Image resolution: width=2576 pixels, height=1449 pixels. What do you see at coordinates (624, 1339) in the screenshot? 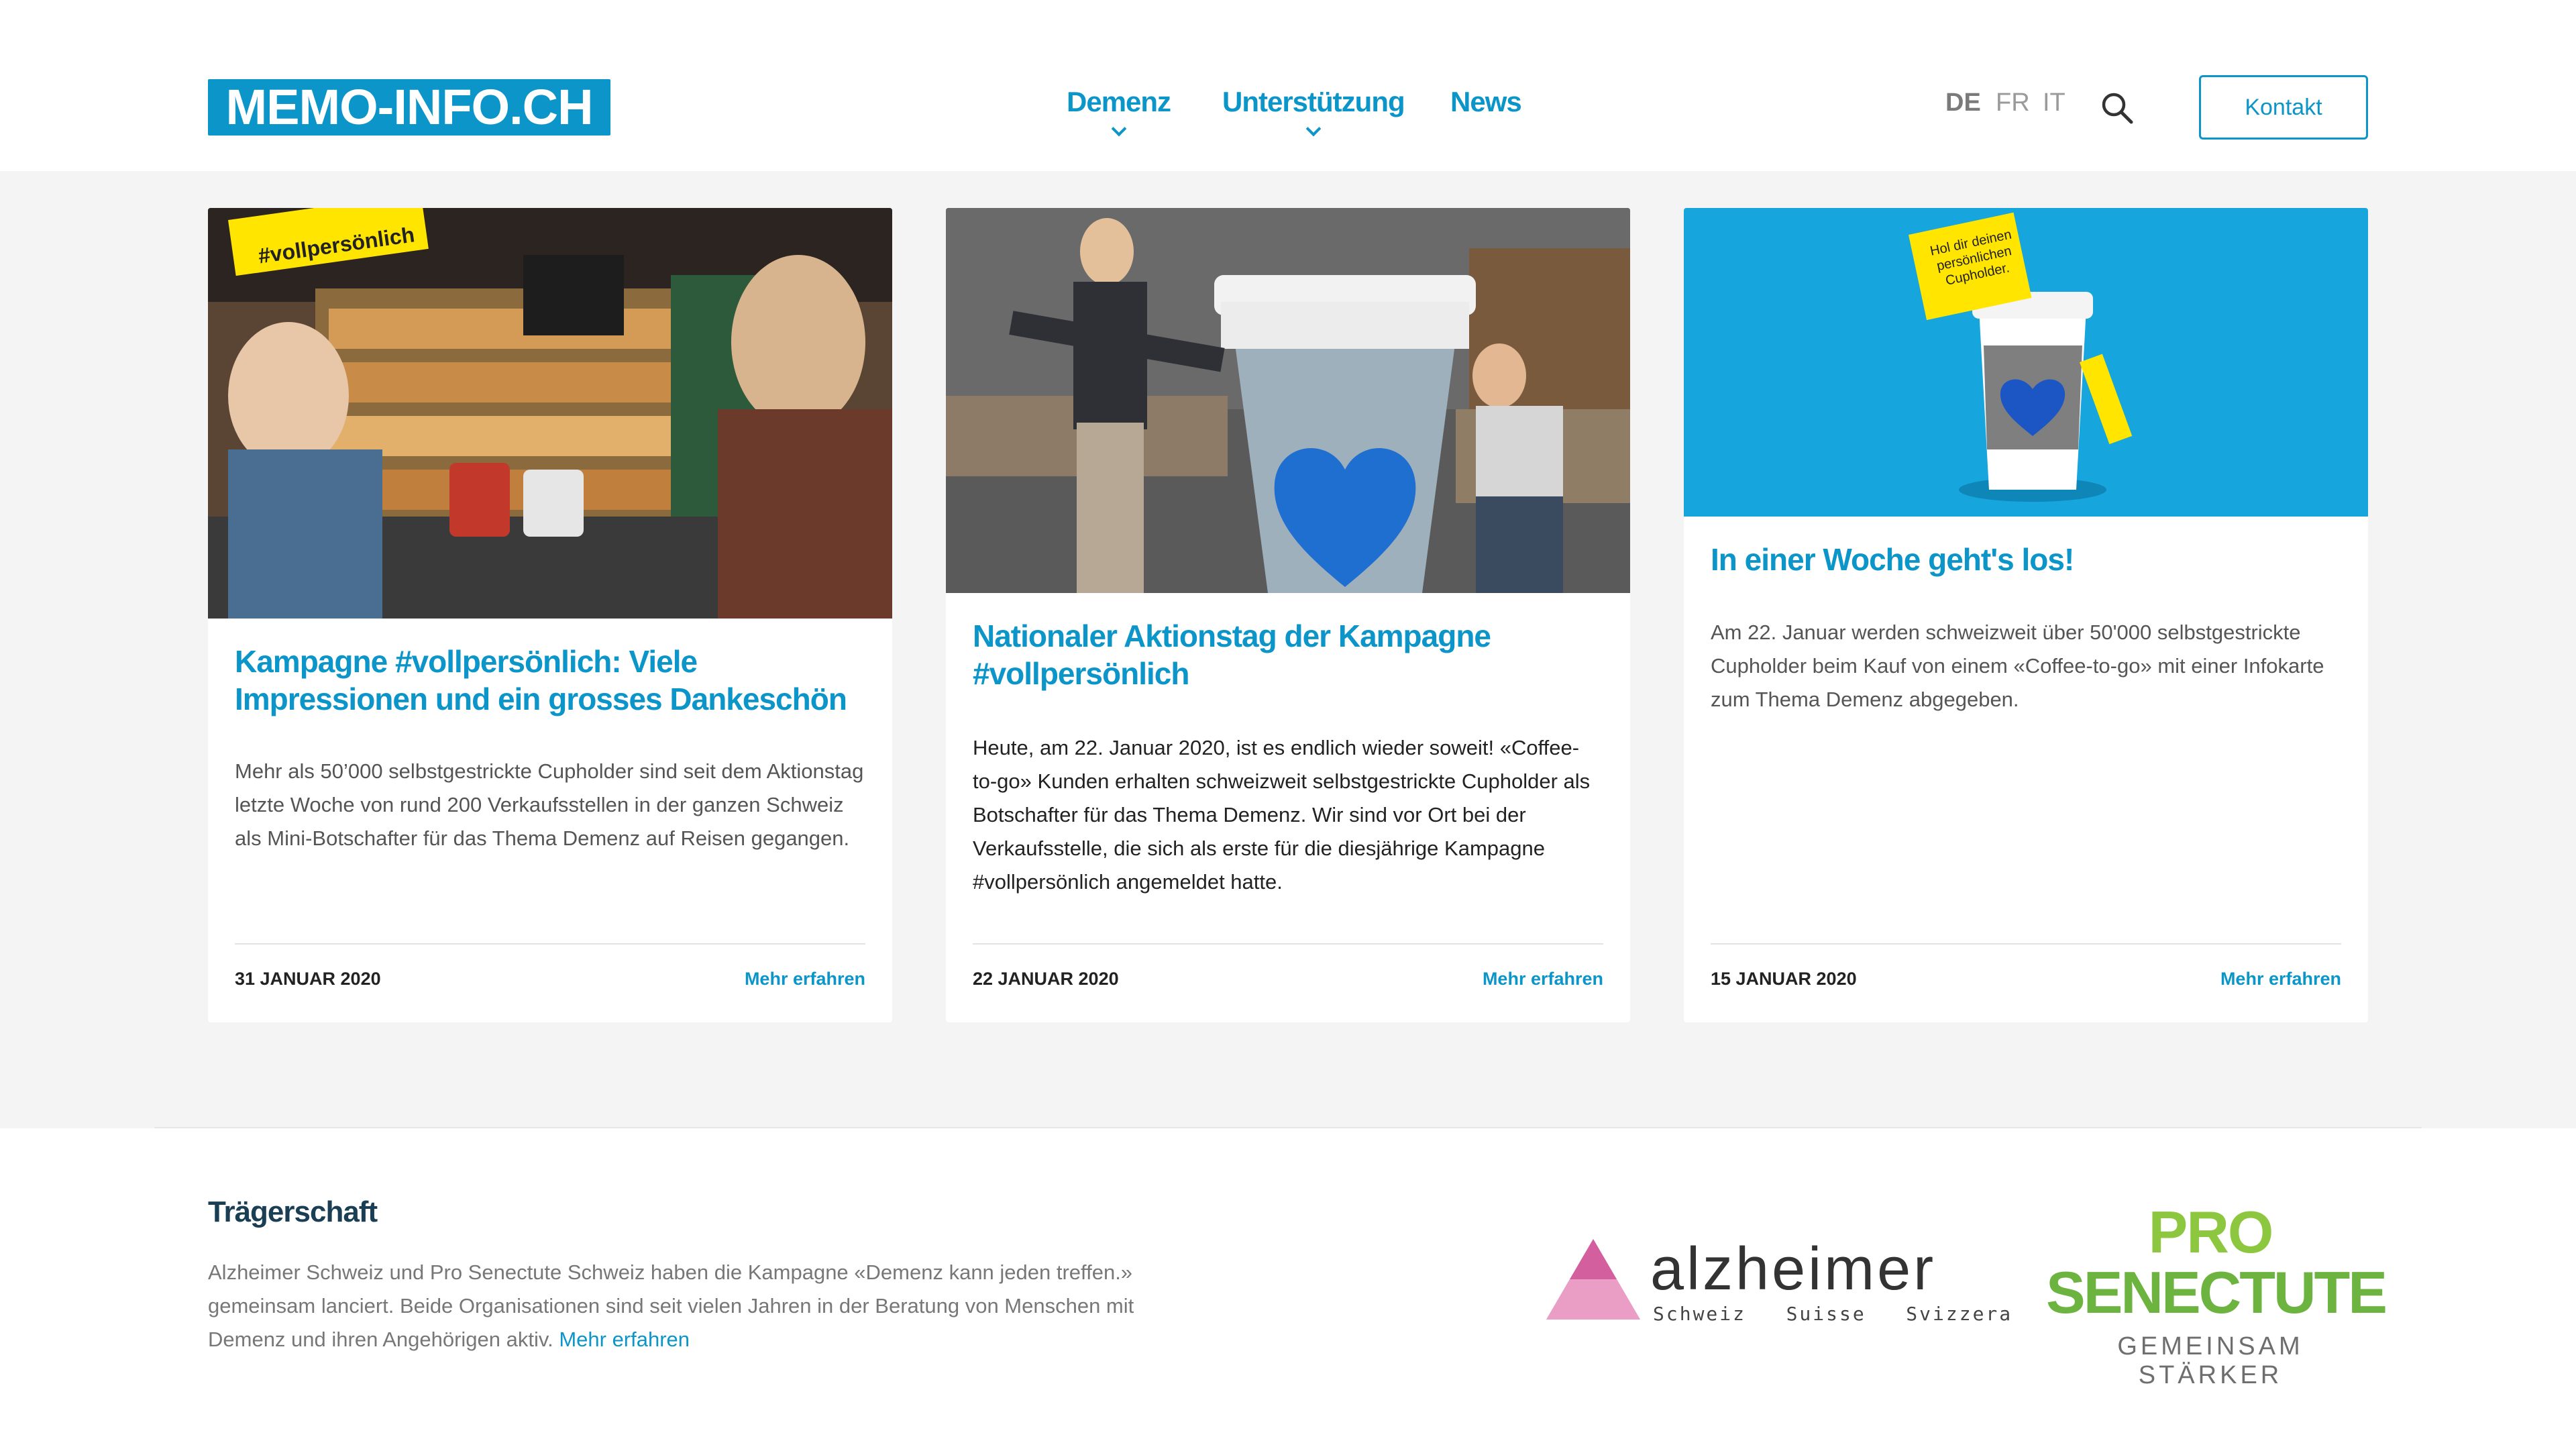
I see `footer-more-link: Mehr erfahren` at bounding box center [624, 1339].